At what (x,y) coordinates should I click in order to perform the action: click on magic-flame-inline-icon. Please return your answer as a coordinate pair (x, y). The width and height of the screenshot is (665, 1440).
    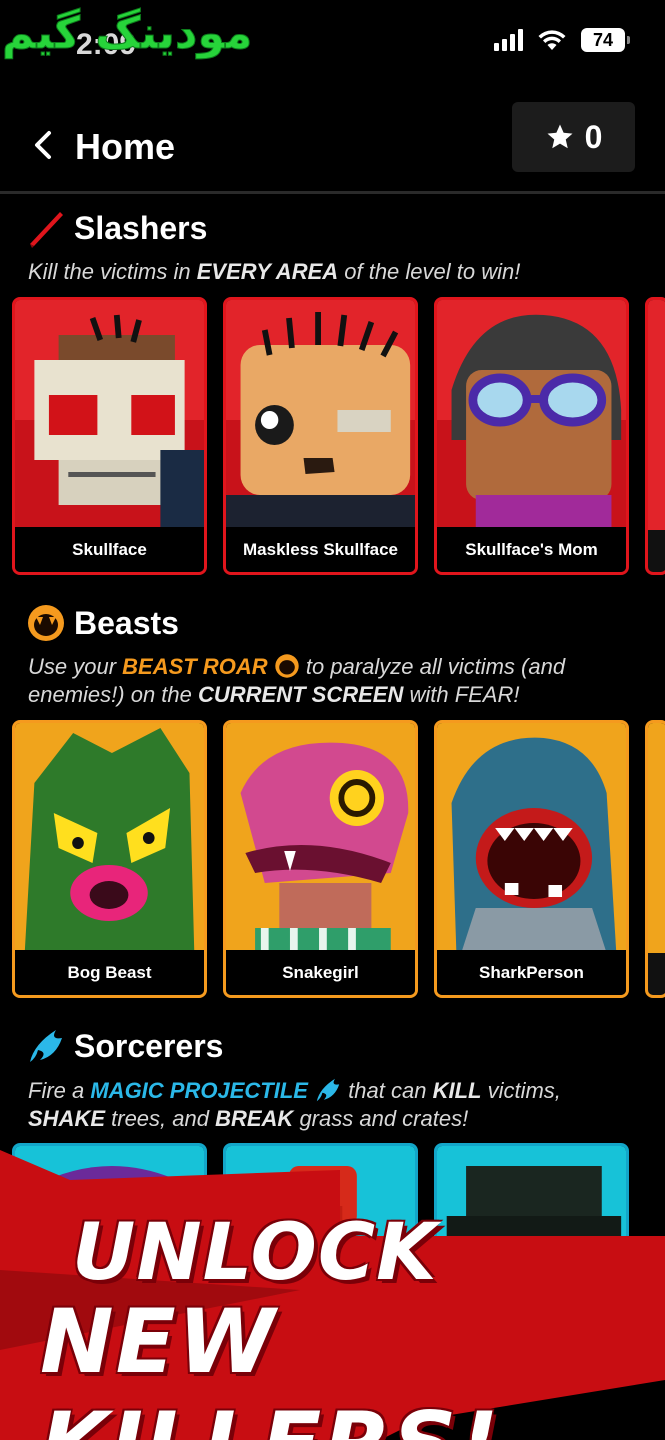
    Looking at the image, I should click on (328, 1090).